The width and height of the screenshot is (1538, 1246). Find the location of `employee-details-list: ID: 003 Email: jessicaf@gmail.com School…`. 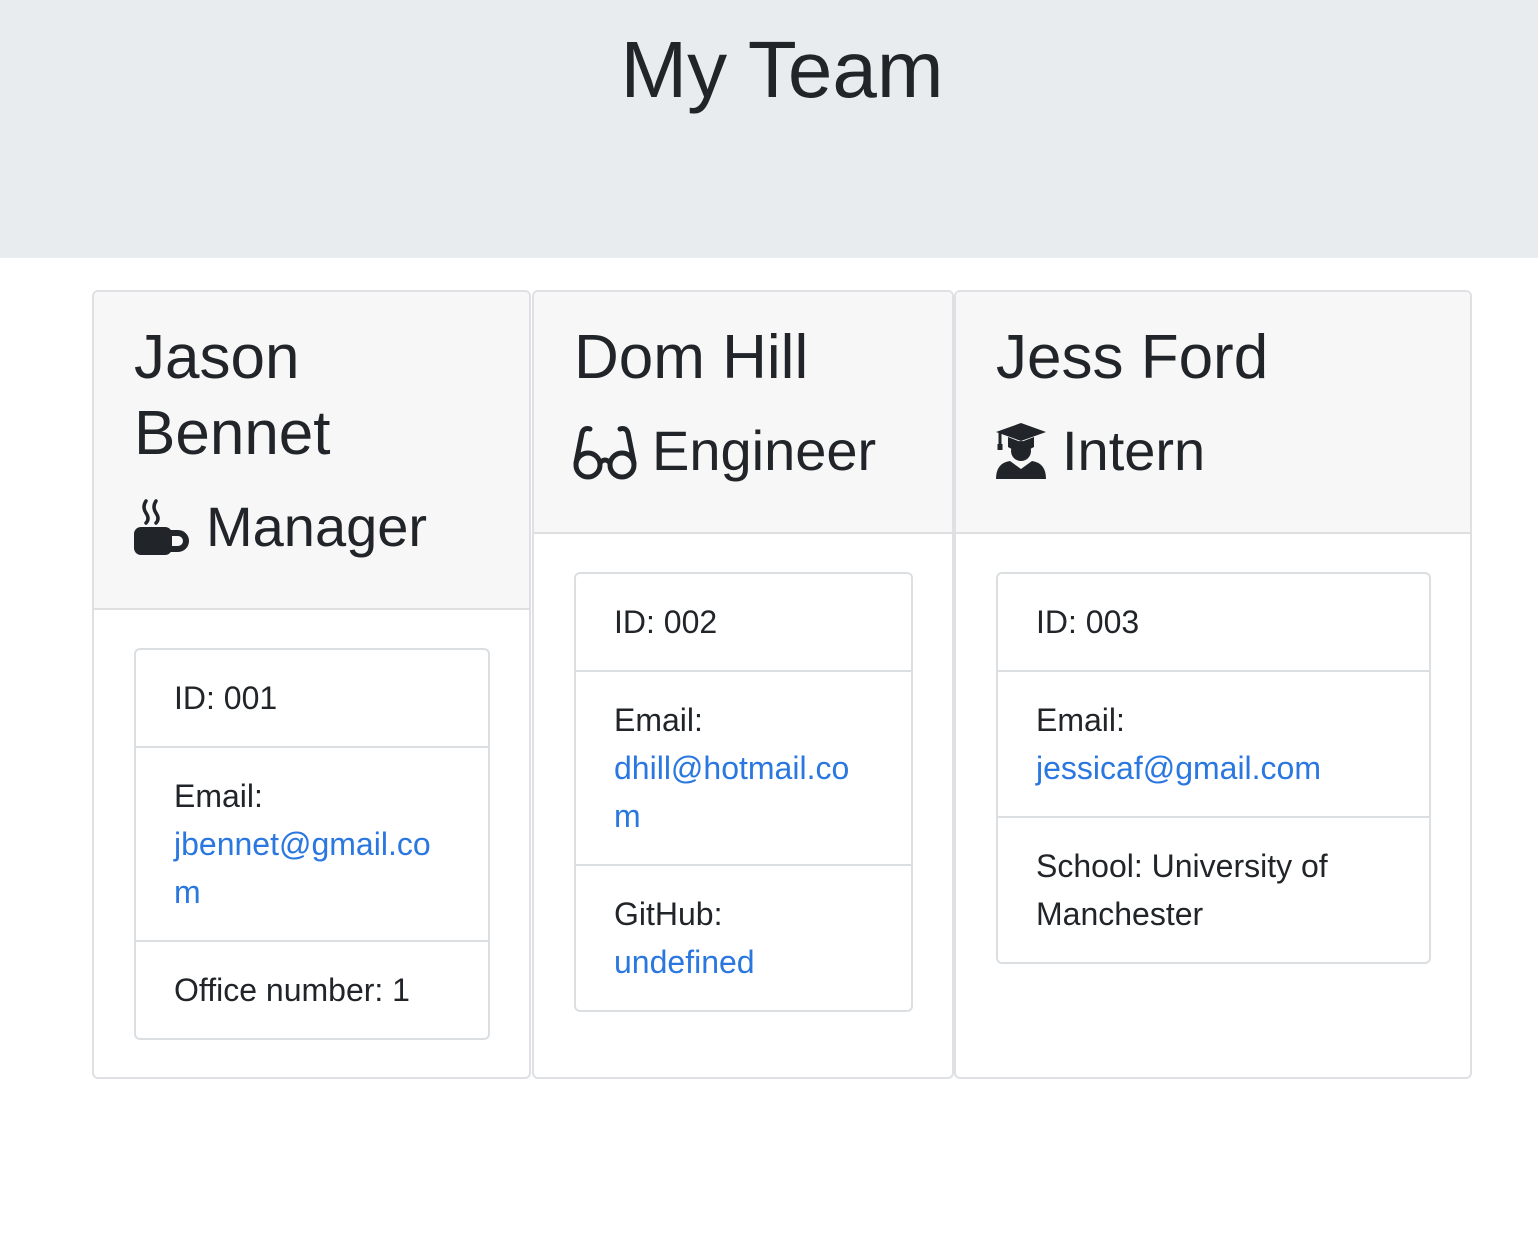

employee-details-list: ID: 003 Email: jessicaf@gmail.com School… is located at coordinates (1213, 768).